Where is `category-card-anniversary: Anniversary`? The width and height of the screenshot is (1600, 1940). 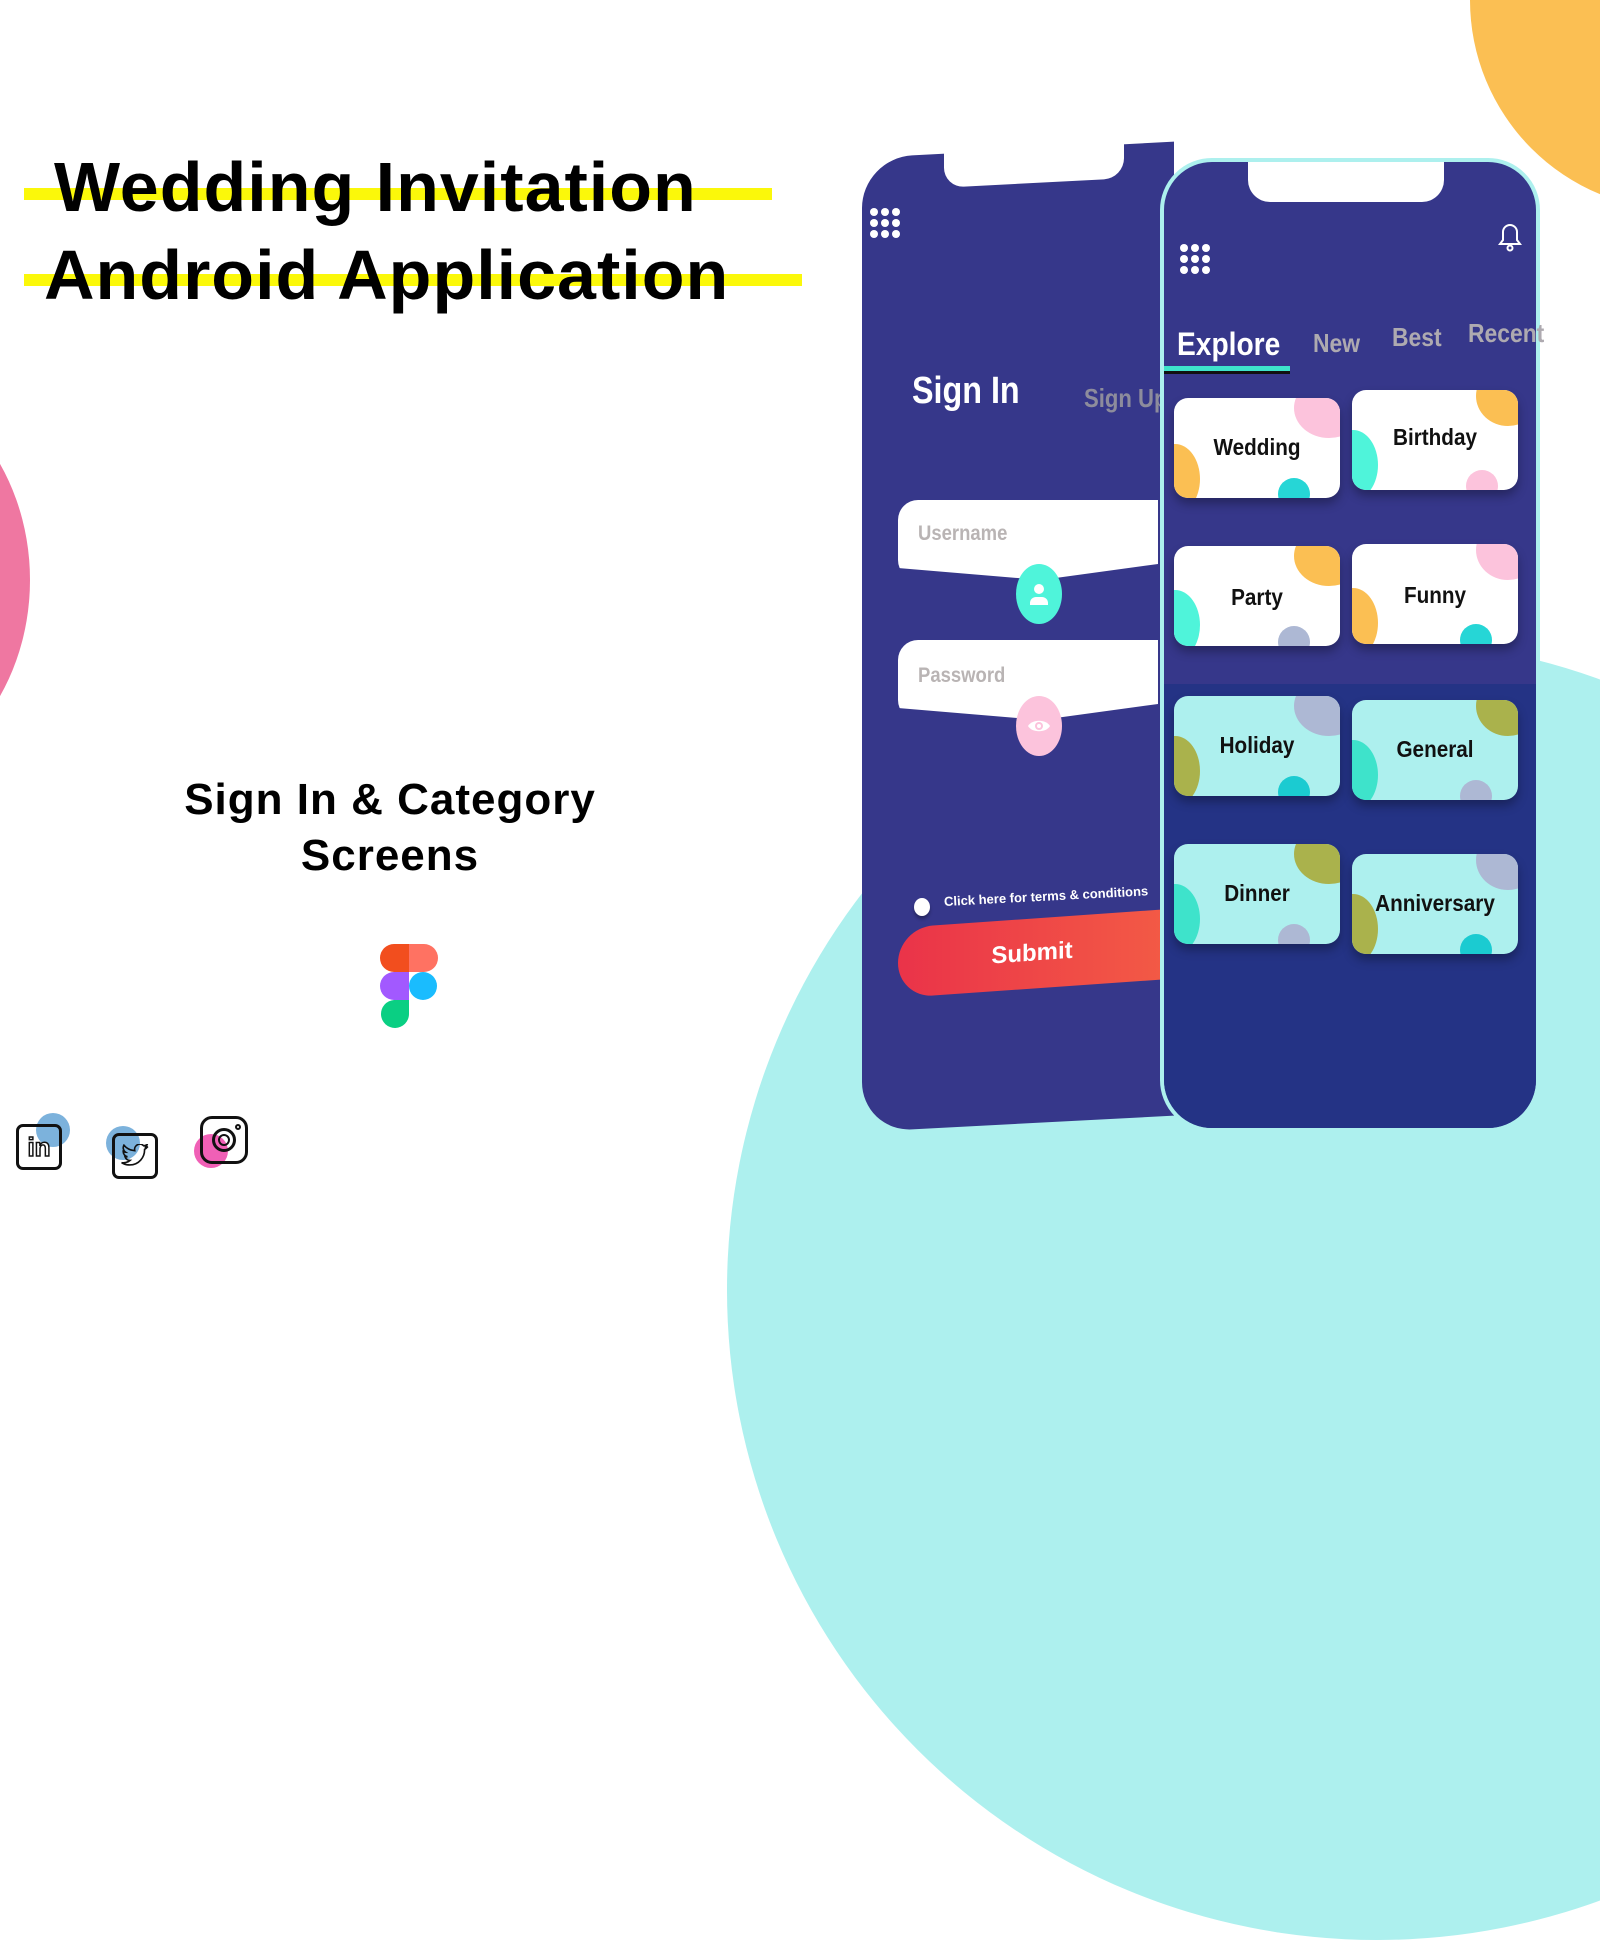 category-card-anniversary: Anniversary is located at coordinates (1435, 904).